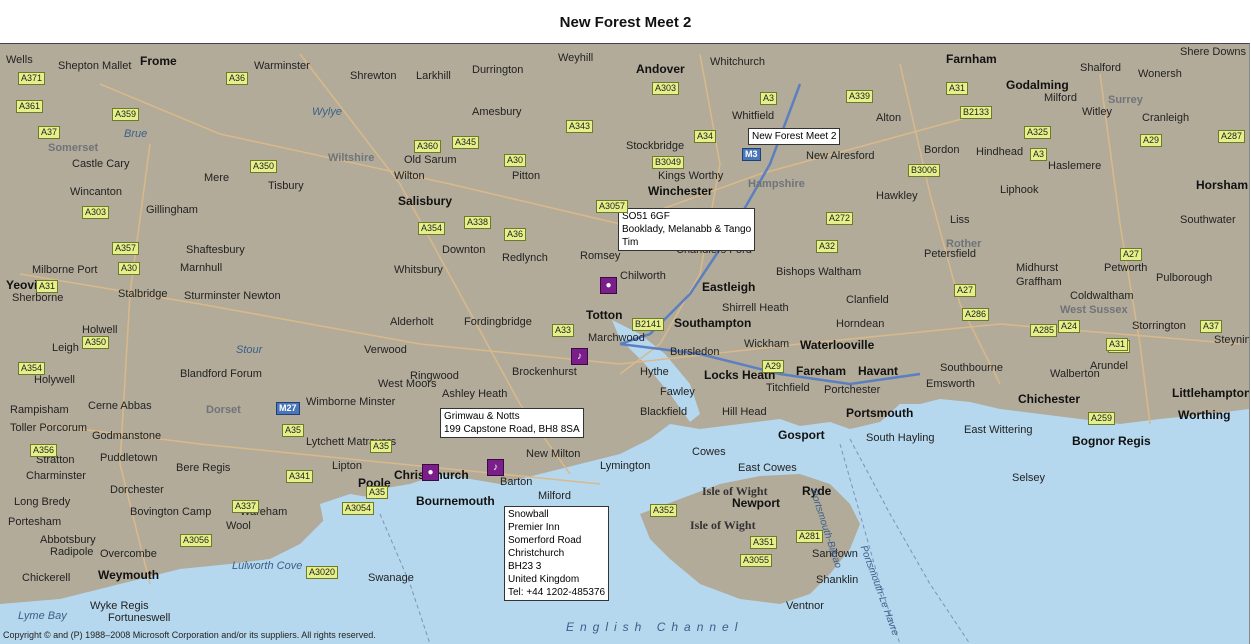 Image resolution: width=1251 pixels, height=644 pixels. Describe the element at coordinates (515, 234) in the screenshot. I see `road-shield: A36` at that location.